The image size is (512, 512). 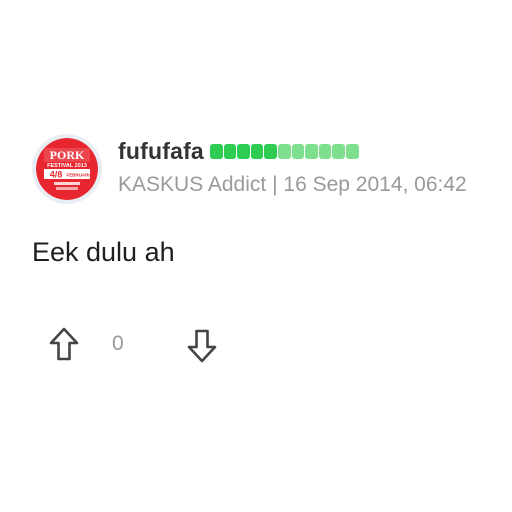 I want to click on vote-count: 0, so click(x=118, y=343).